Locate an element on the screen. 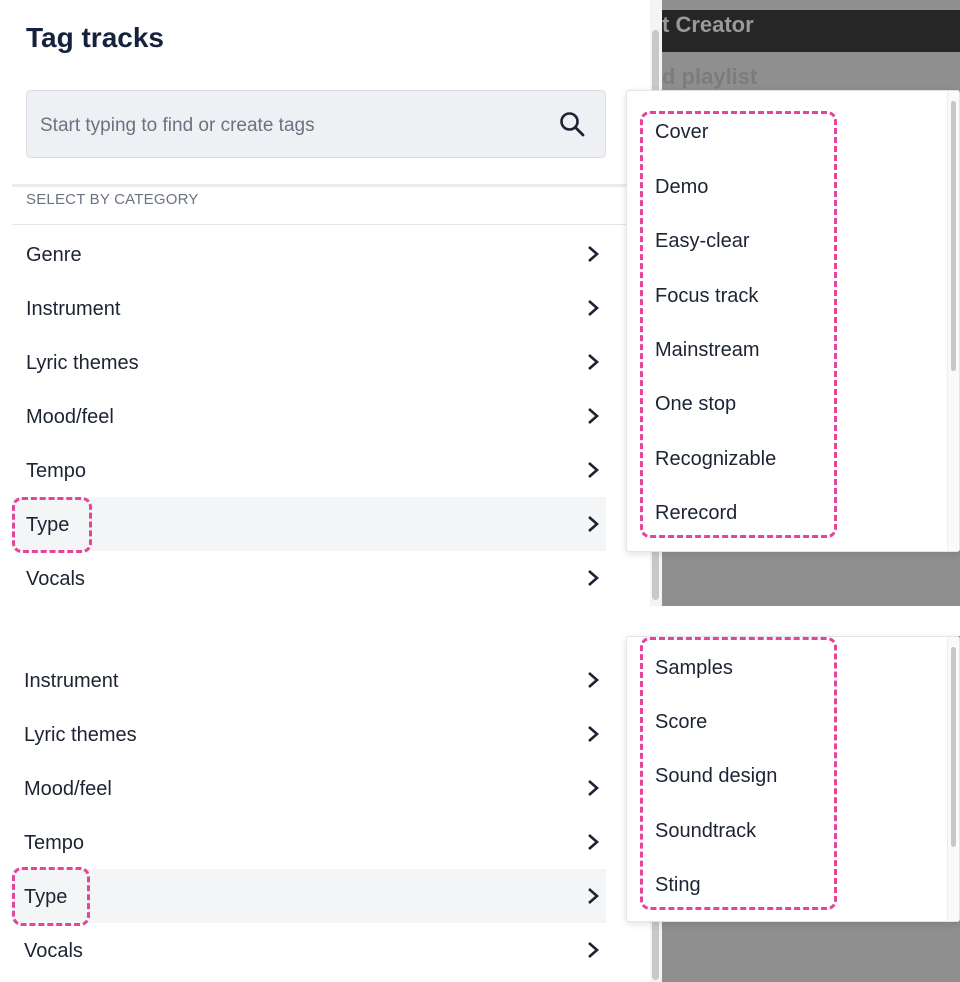  section-divider-thin is located at coordinates (331, 224).